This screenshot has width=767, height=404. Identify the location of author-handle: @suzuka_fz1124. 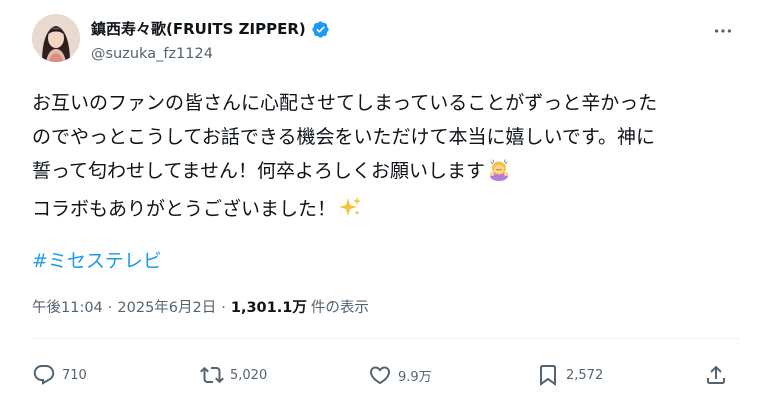
(152, 54).